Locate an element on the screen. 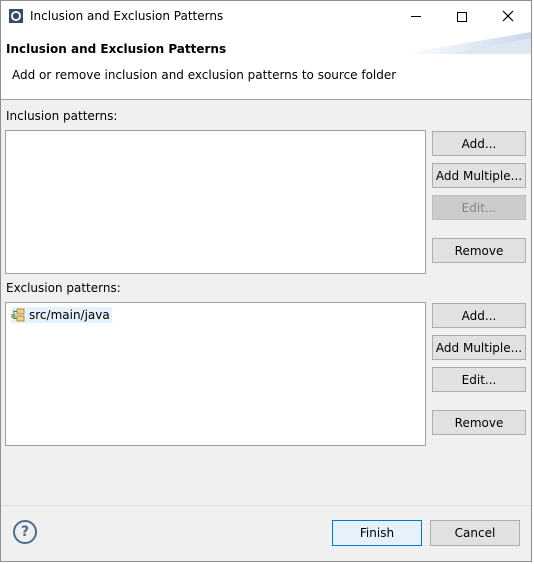  minimize-button is located at coordinates (416, 16).